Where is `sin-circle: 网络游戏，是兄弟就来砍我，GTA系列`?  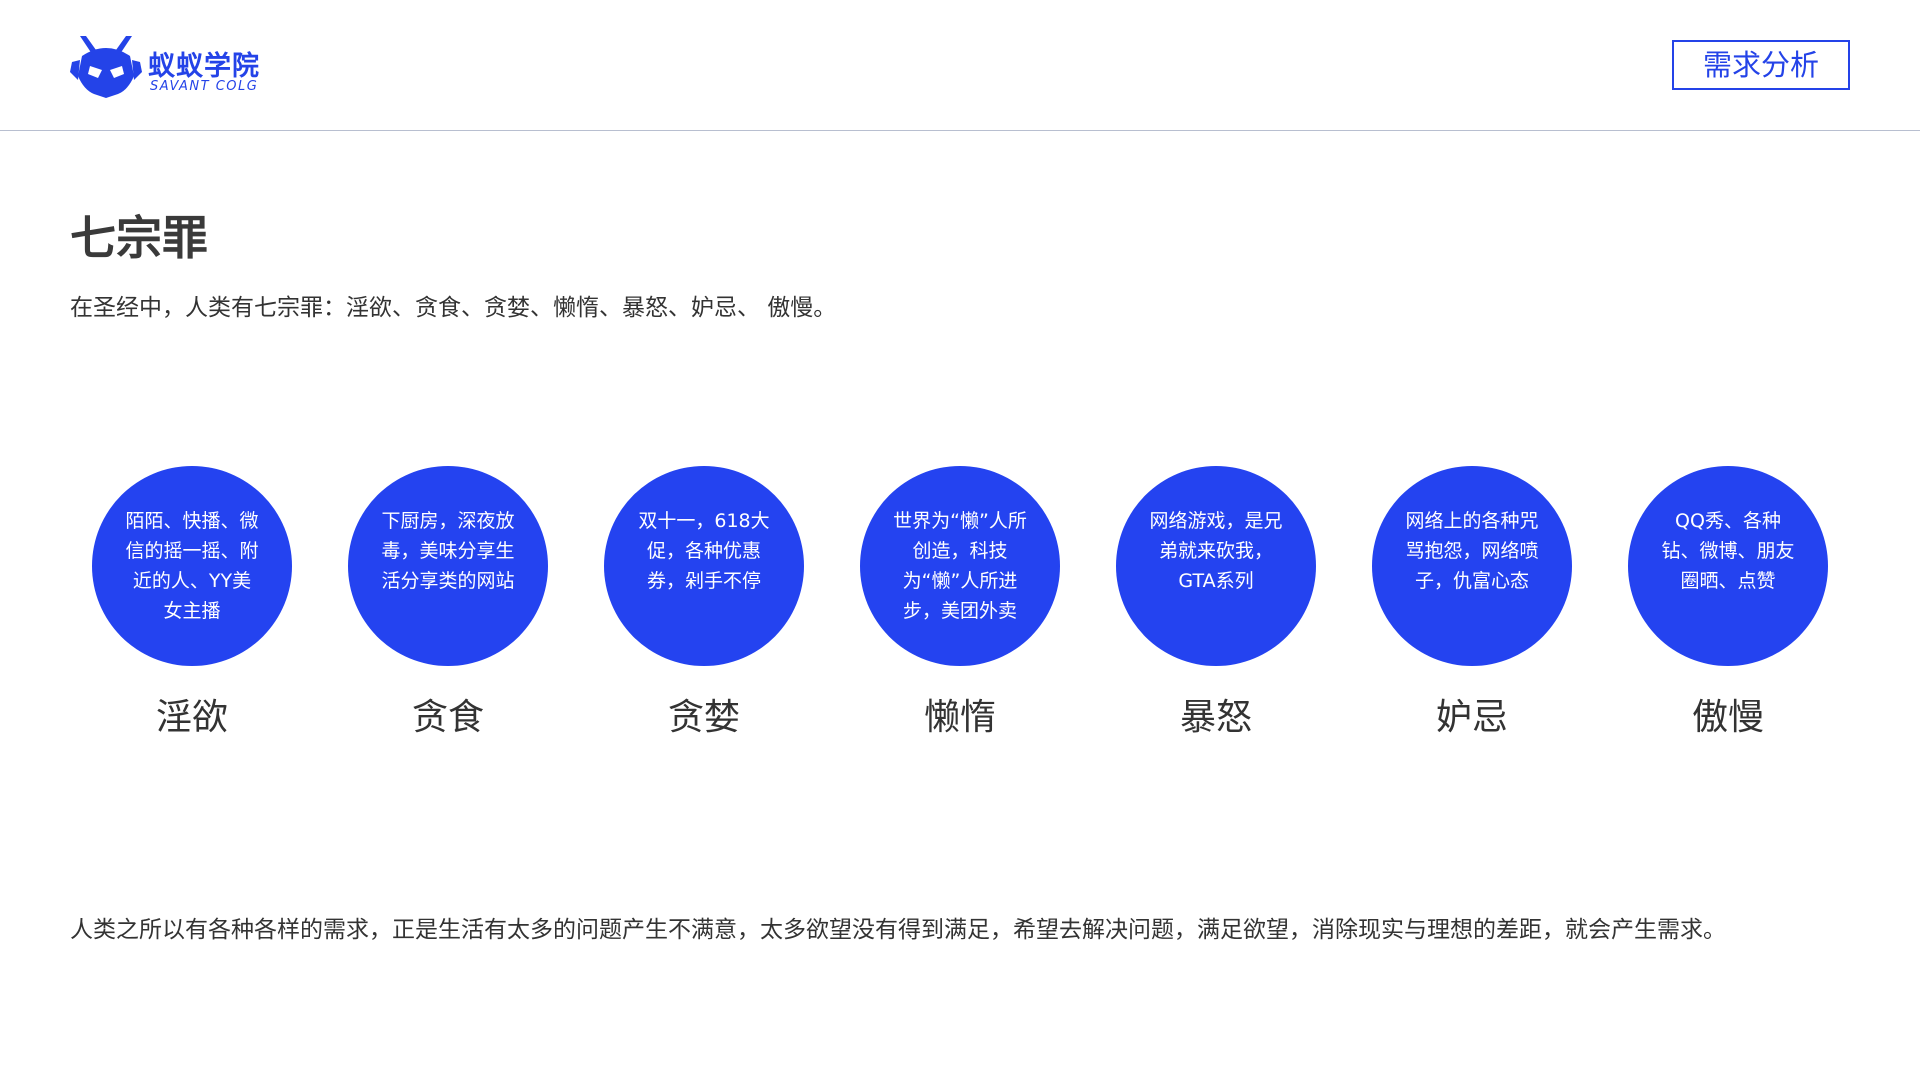
sin-circle: 网络游戏，是兄弟就来砍我，GTA系列 is located at coordinates (1216, 566).